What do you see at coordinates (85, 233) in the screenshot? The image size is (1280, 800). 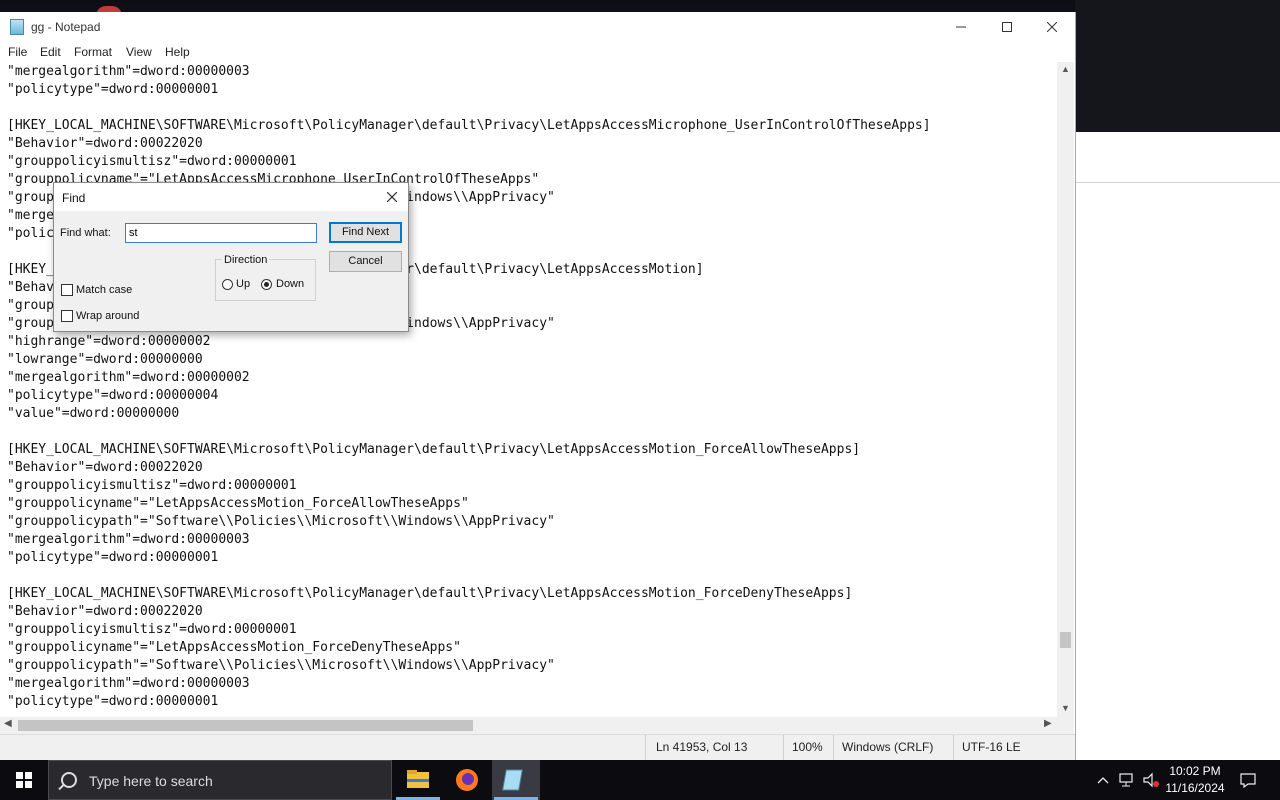 I see `find-what-label: Find what:` at bounding box center [85, 233].